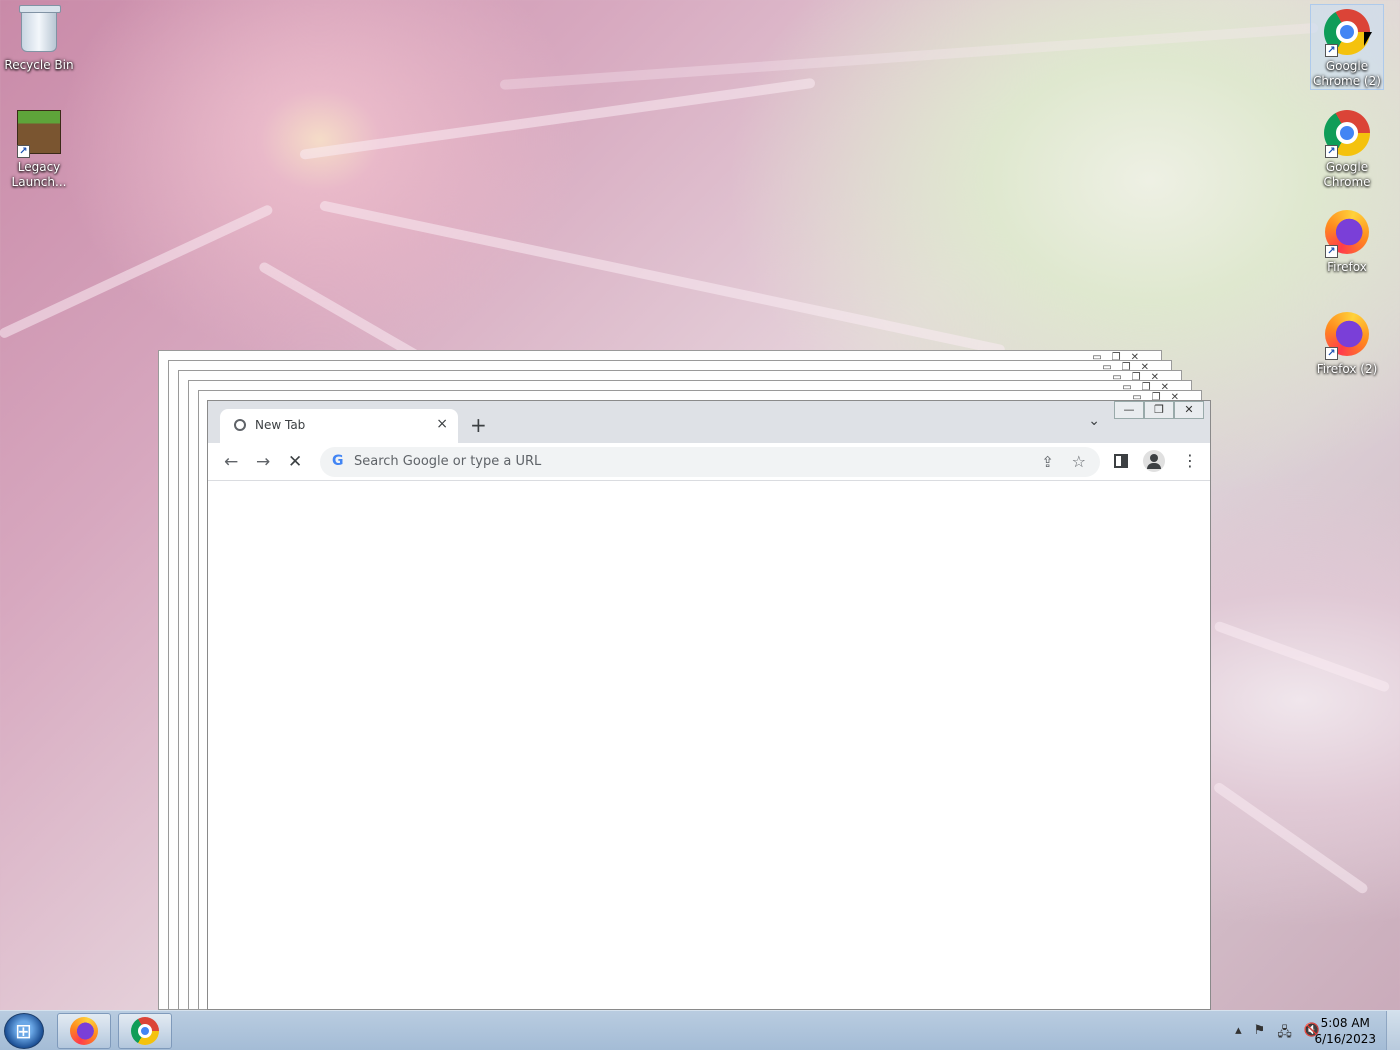  Describe the element at coordinates (1190, 460) in the screenshot. I see `menu-icon: ⋮` at that location.